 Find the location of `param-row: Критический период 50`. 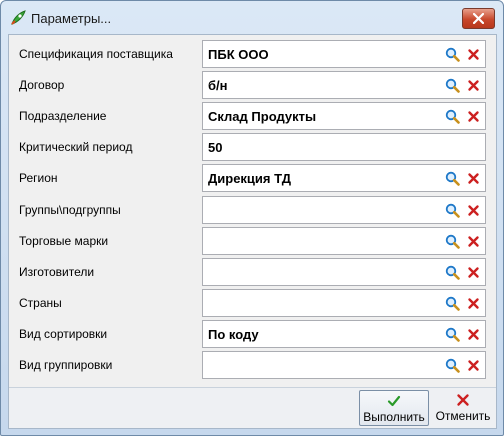

param-row: Критический период 50 is located at coordinates (252, 147).